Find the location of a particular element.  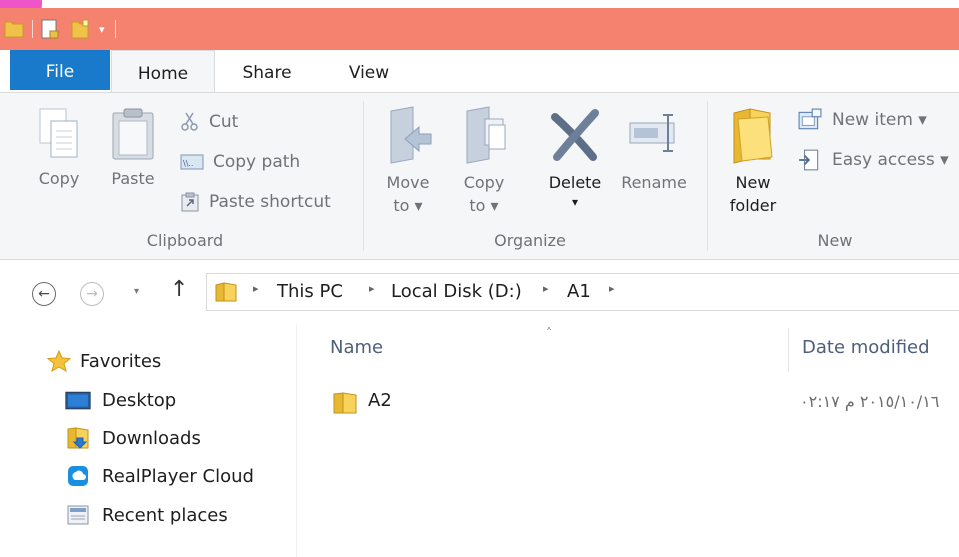

paste-button: Paste is located at coordinates (133, 148).